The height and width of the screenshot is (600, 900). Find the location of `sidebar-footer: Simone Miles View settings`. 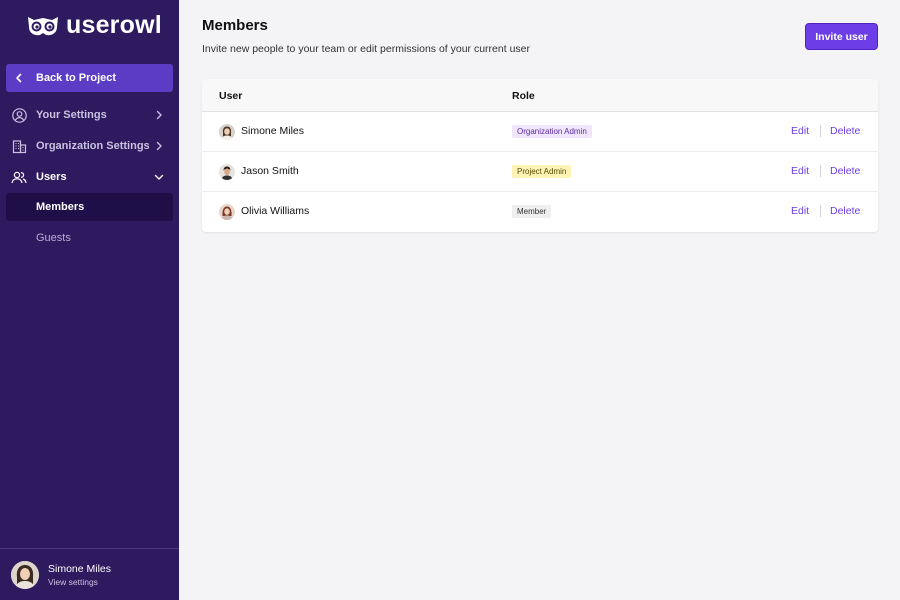

sidebar-footer: Simone Miles View settings is located at coordinates (89, 574).